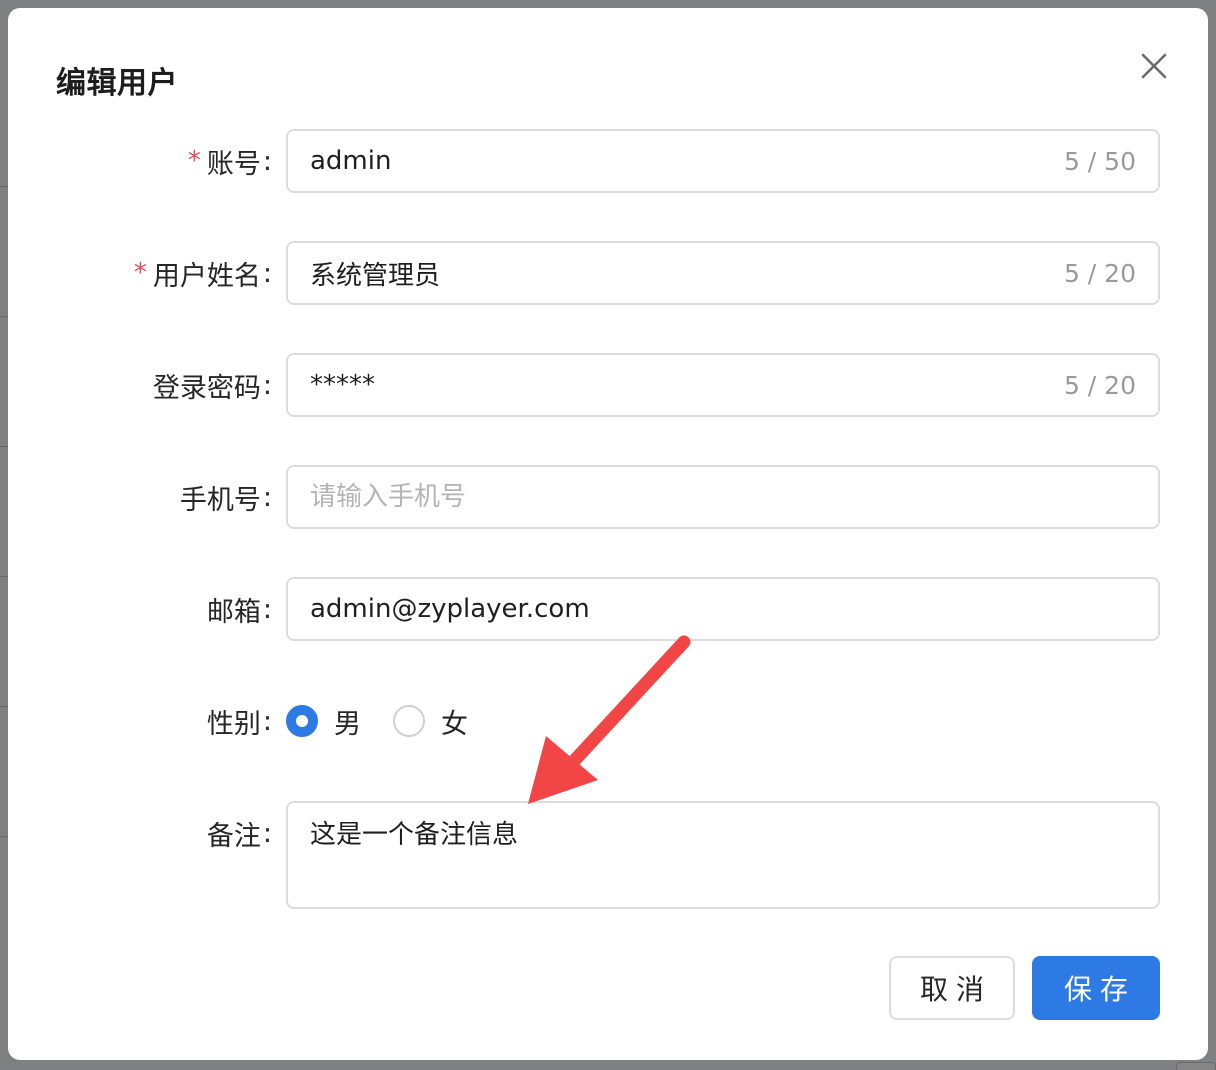  Describe the element at coordinates (430, 721) in the screenshot. I see `gender-radio-female: 女` at that location.